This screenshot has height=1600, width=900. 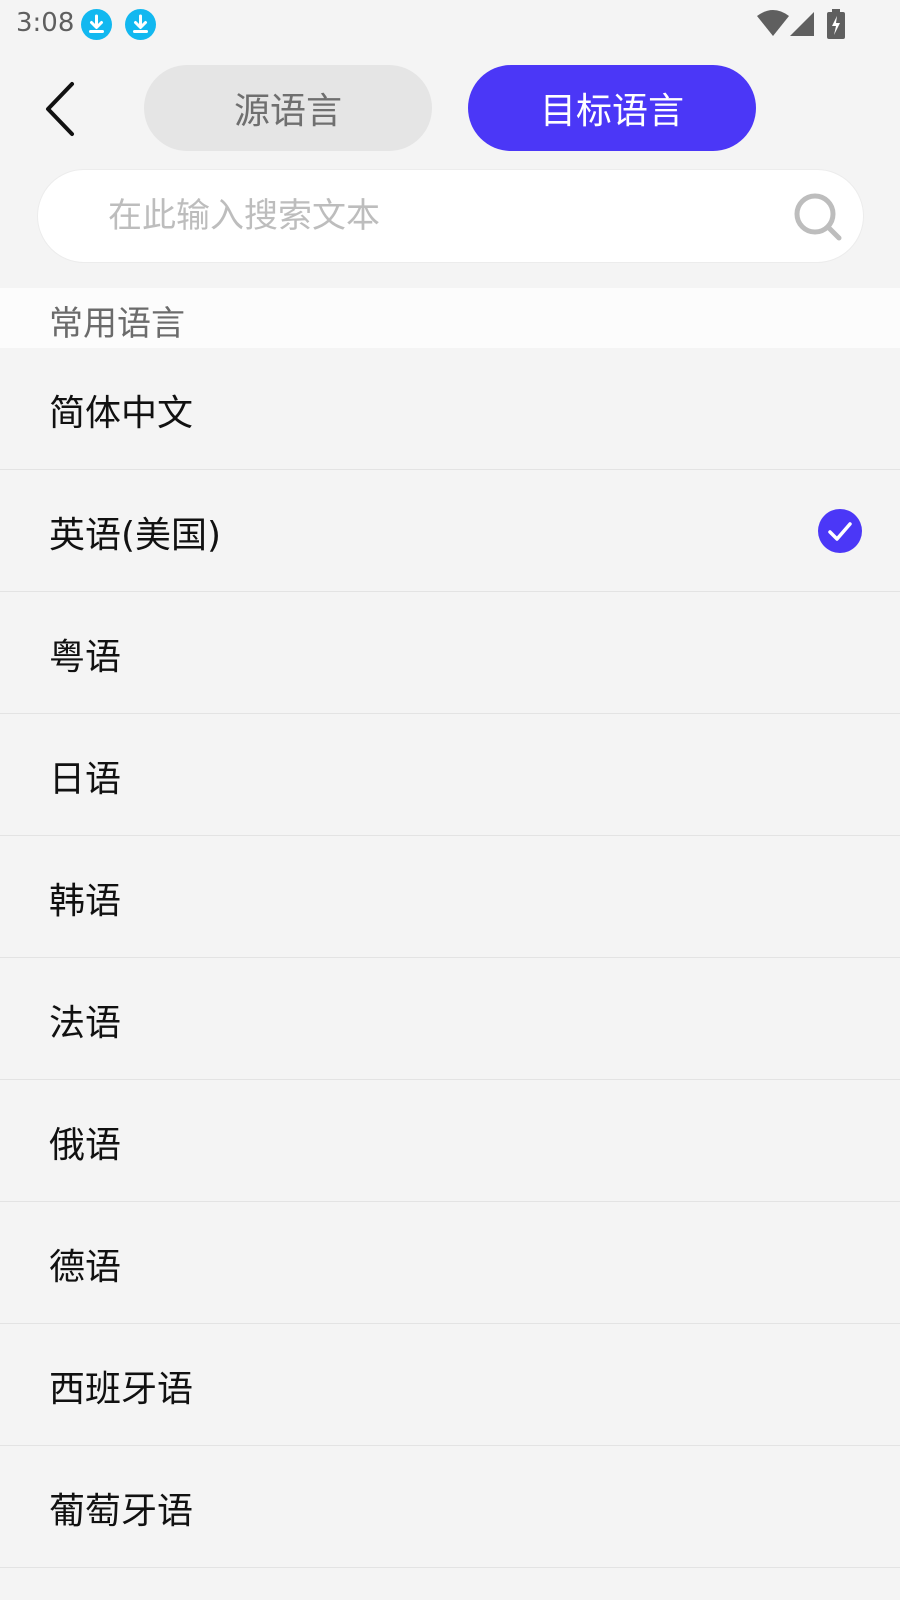 I want to click on check-circle-icon, so click(x=840, y=531).